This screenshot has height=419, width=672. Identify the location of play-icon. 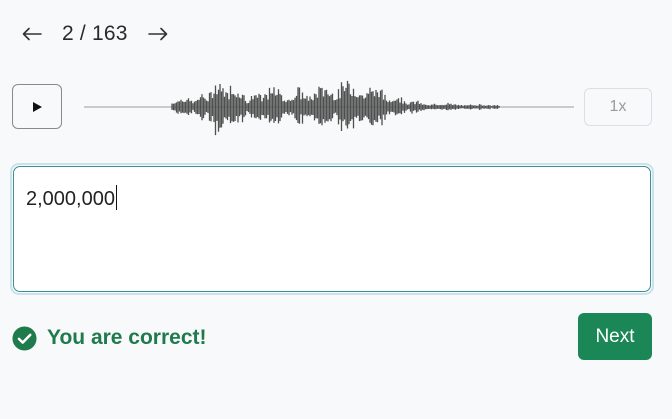
(37, 106).